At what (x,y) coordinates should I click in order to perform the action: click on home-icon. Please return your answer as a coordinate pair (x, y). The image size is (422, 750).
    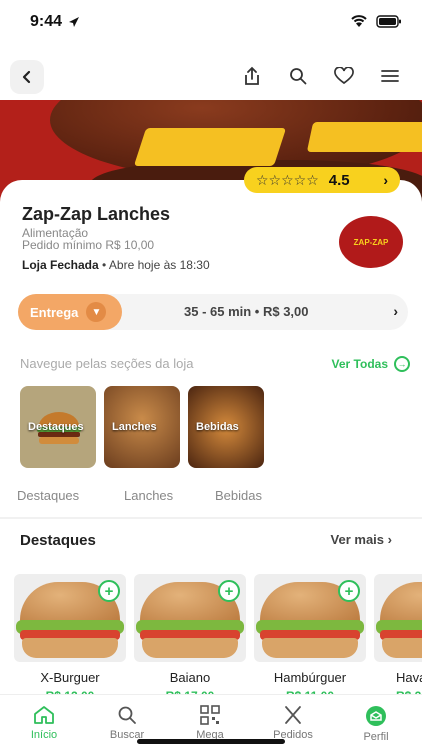
    Looking at the image, I should click on (44, 715).